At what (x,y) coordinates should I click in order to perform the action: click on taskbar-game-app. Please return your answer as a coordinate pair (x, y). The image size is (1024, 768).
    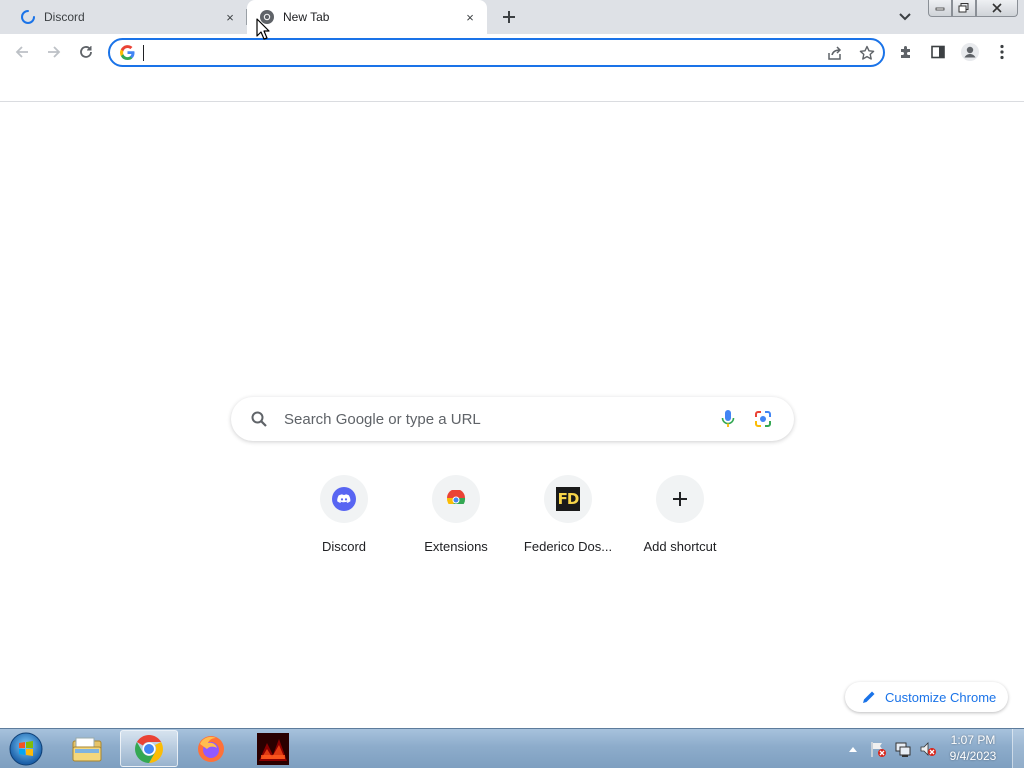
    Looking at the image, I should click on (273, 748).